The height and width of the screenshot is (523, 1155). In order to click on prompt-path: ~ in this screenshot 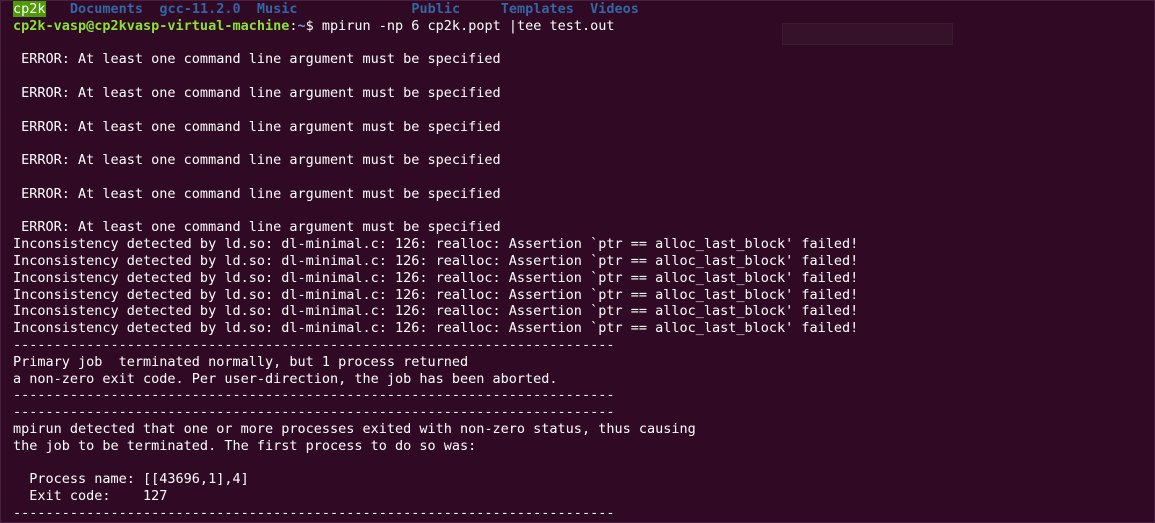, I will do `click(301, 25)`.